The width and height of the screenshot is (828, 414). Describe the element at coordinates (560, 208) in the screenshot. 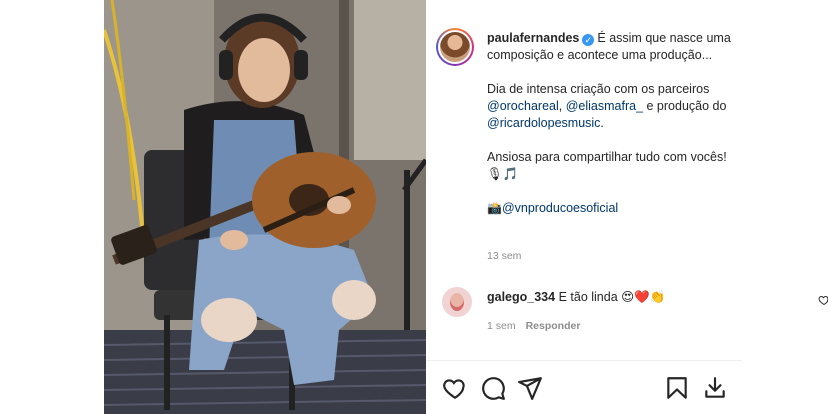

I see `mention-link-vnproducoesoficial: @vnproducoesoficial` at that location.